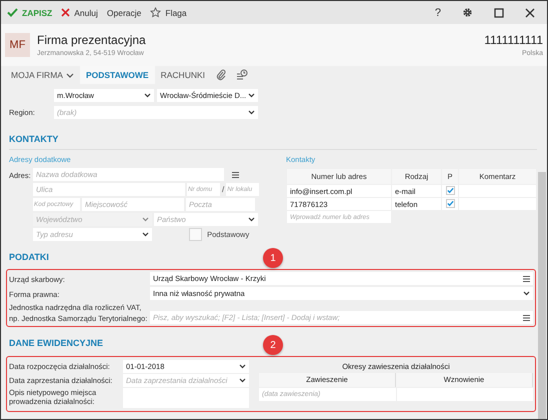  I want to click on star-icon, so click(156, 12).